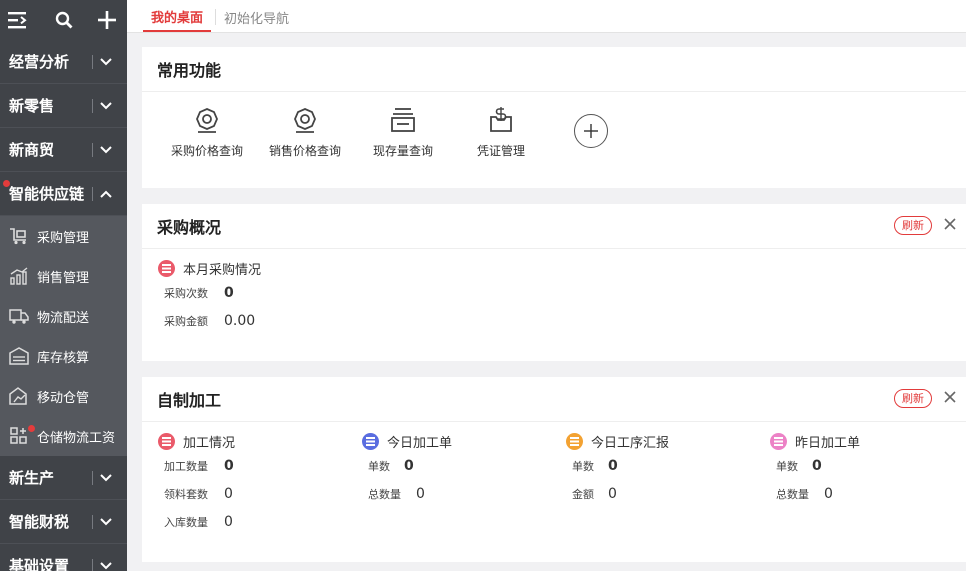 The width and height of the screenshot is (966, 571). I want to click on card-header: 常用功能, so click(554, 69).